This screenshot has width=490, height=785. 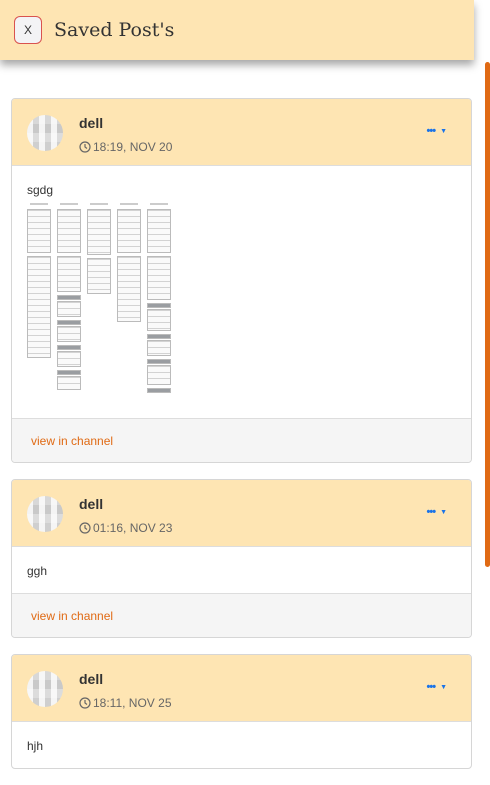 I want to click on post-header: dell 18:11, NOV 25 ••• ▼, so click(x=241, y=688).